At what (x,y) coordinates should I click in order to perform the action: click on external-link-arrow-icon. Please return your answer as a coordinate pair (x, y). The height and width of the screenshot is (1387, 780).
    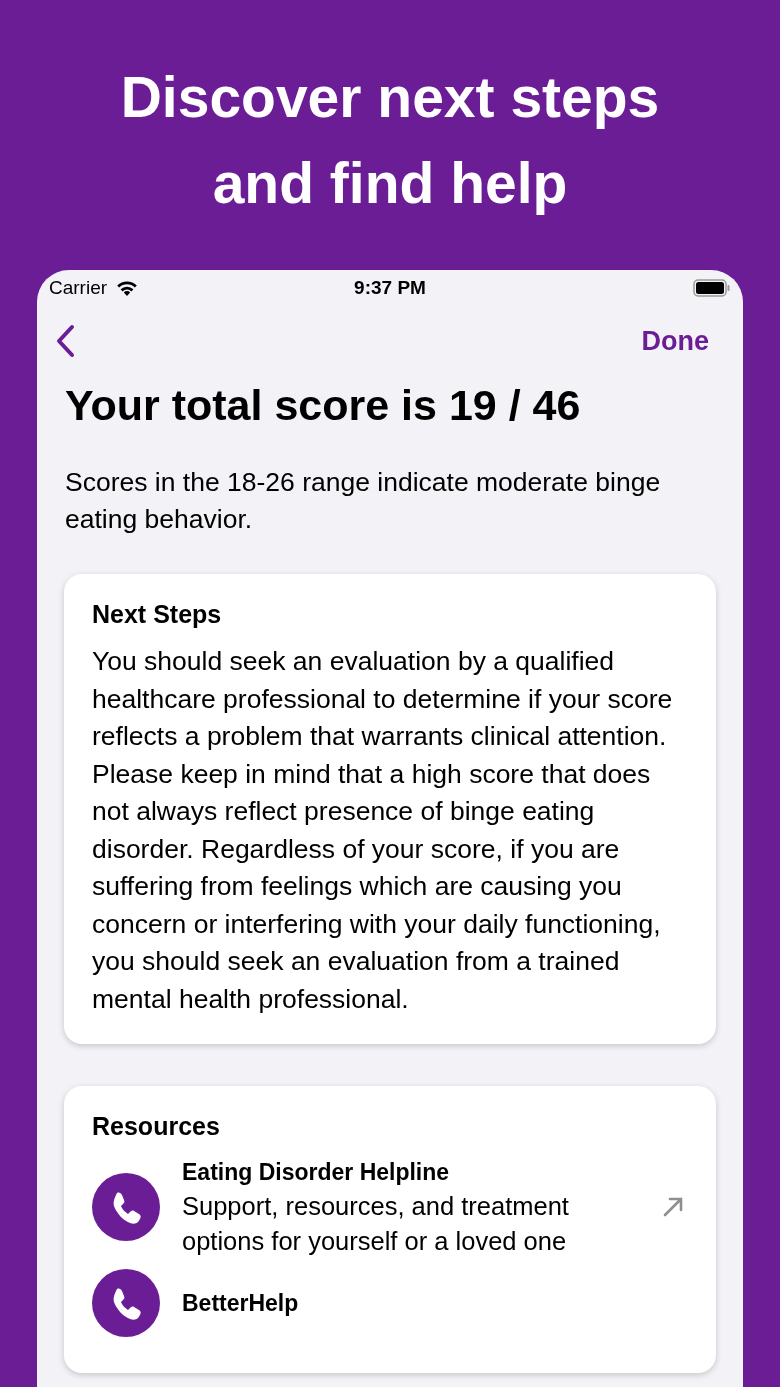
    Looking at the image, I should click on (673, 1207).